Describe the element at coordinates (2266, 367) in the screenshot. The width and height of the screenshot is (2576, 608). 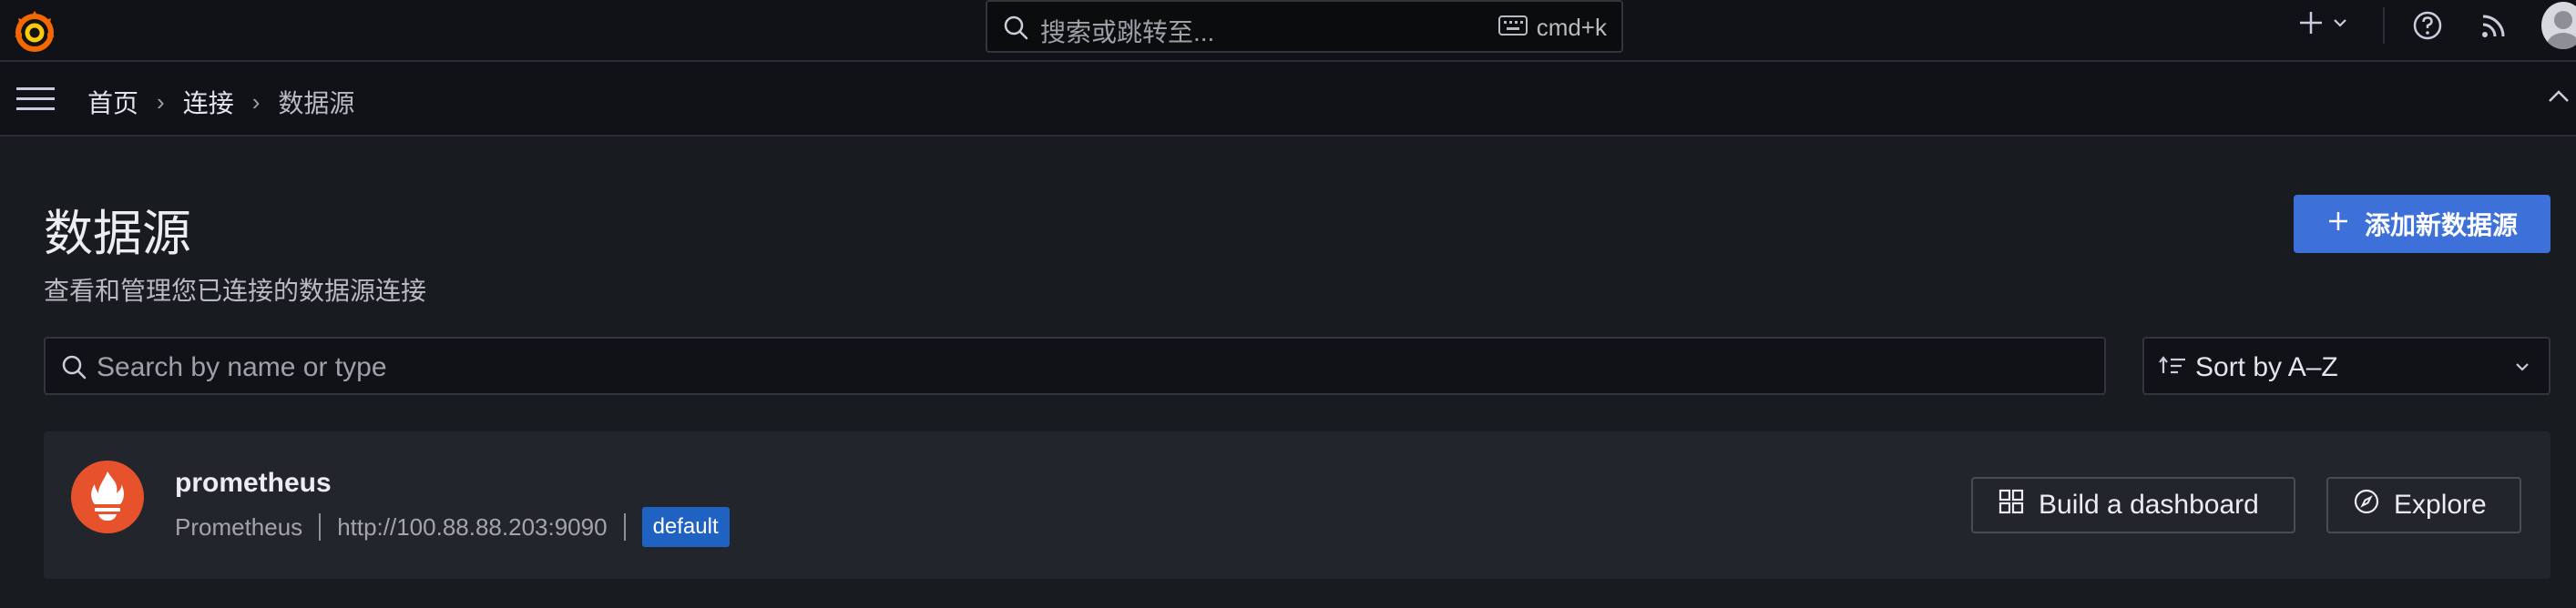
I see `sort-label: Sort by A–Z` at that location.